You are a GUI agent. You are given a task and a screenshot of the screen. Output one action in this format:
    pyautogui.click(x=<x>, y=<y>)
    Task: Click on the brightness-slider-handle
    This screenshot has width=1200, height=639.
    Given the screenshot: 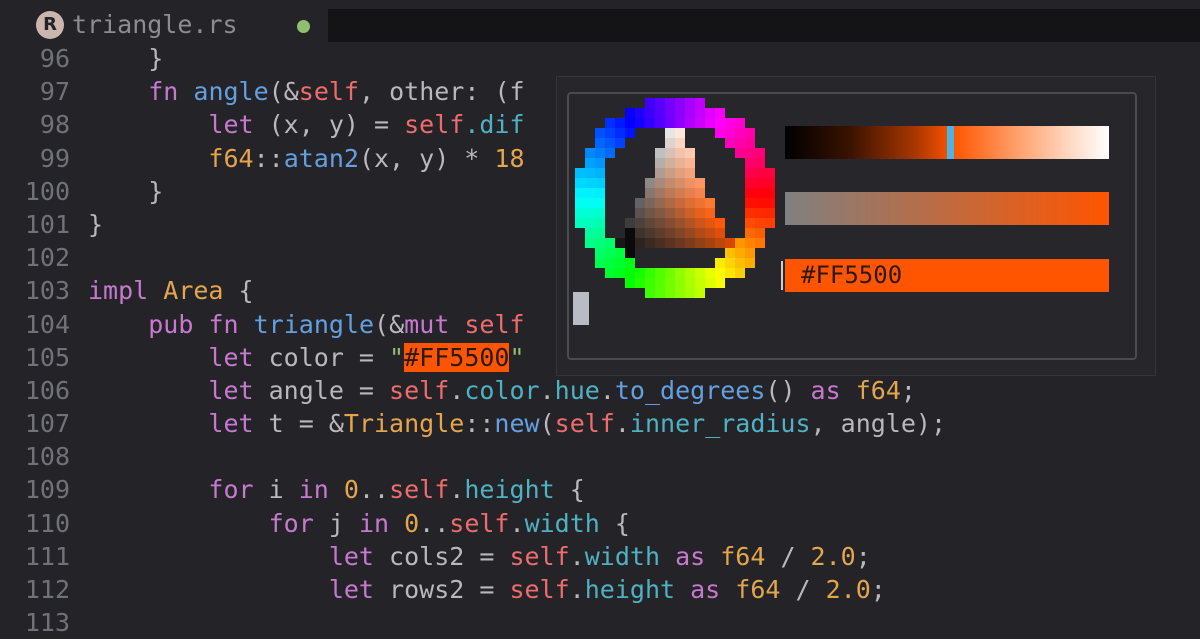 What is the action you would take?
    pyautogui.click(x=950, y=142)
    